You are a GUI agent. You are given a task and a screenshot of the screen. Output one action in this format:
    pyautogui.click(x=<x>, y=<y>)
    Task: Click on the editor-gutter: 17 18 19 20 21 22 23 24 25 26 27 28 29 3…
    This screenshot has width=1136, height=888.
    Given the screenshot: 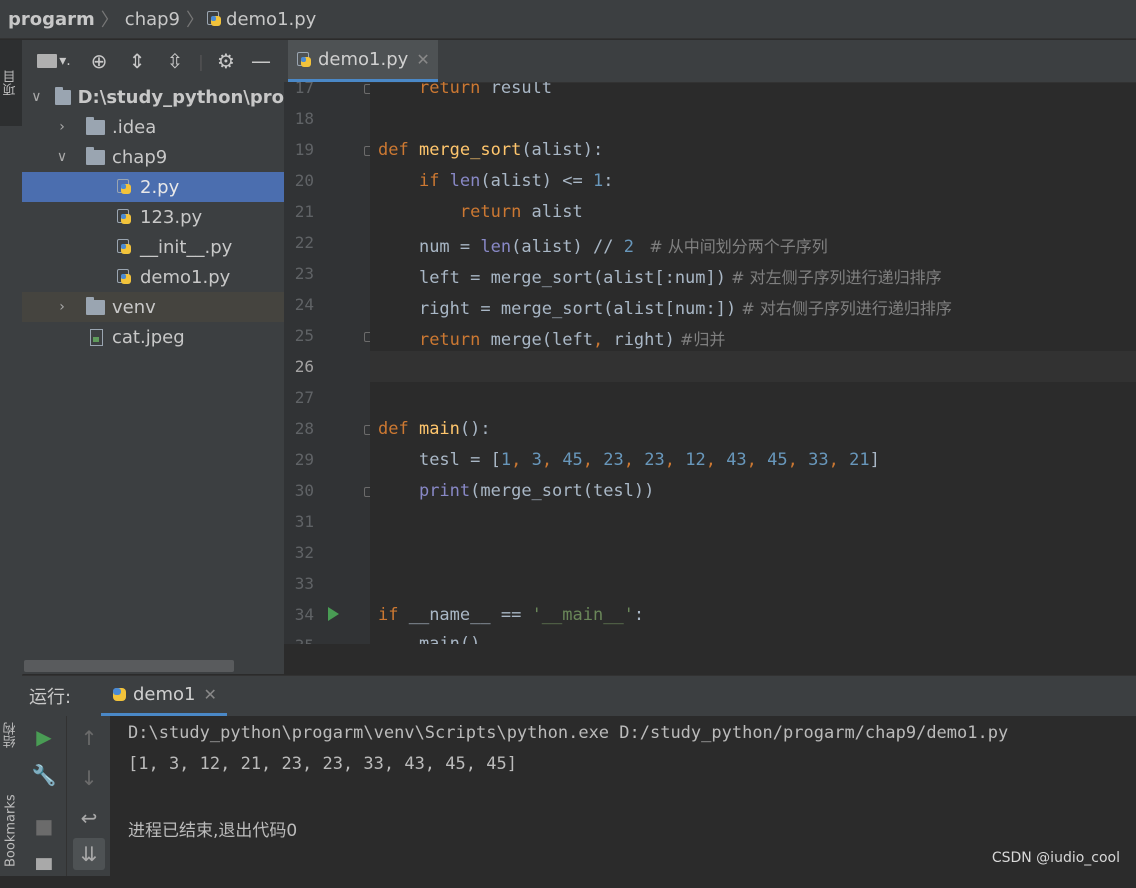 What is the action you would take?
    pyautogui.click(x=327, y=363)
    